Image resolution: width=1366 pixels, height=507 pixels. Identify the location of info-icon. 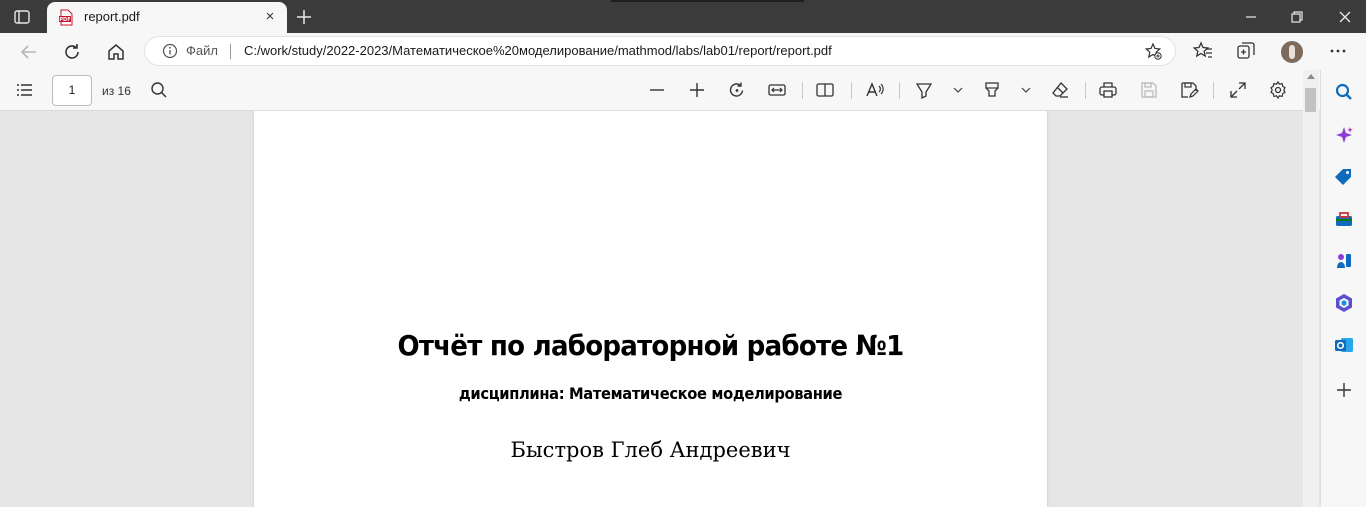
(170, 51).